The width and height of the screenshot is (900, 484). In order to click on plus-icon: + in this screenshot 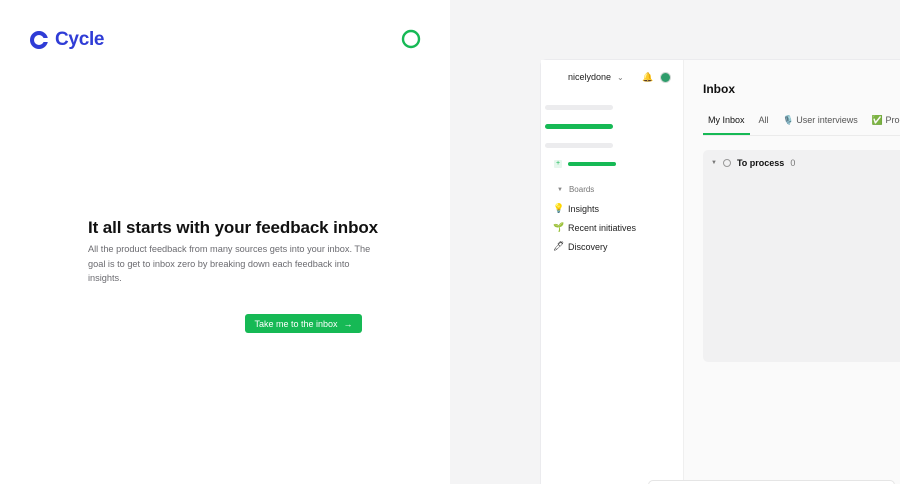, I will do `click(558, 164)`.